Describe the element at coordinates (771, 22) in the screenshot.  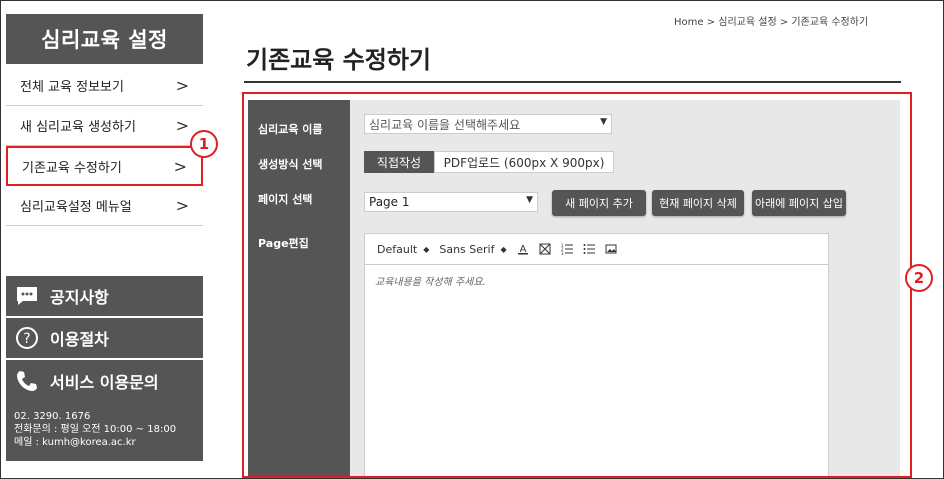
I see `breadcrumb: Home > 심리교육 설정 > 기존교육 수정하기` at that location.